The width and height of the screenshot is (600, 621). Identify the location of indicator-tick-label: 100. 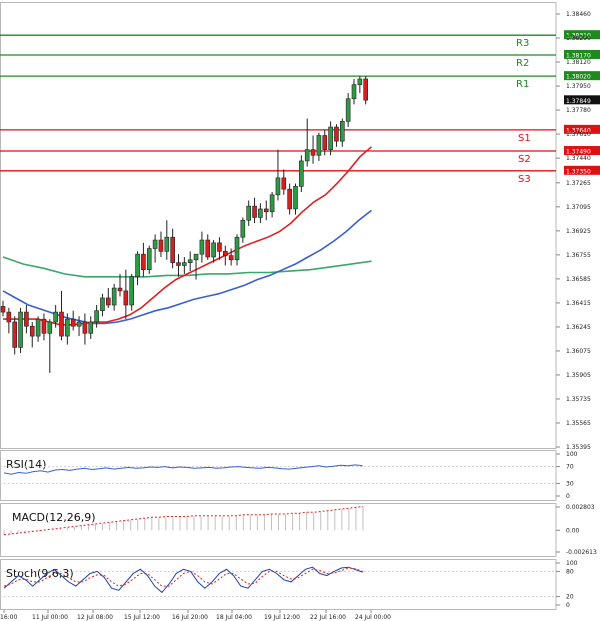
(572, 454).